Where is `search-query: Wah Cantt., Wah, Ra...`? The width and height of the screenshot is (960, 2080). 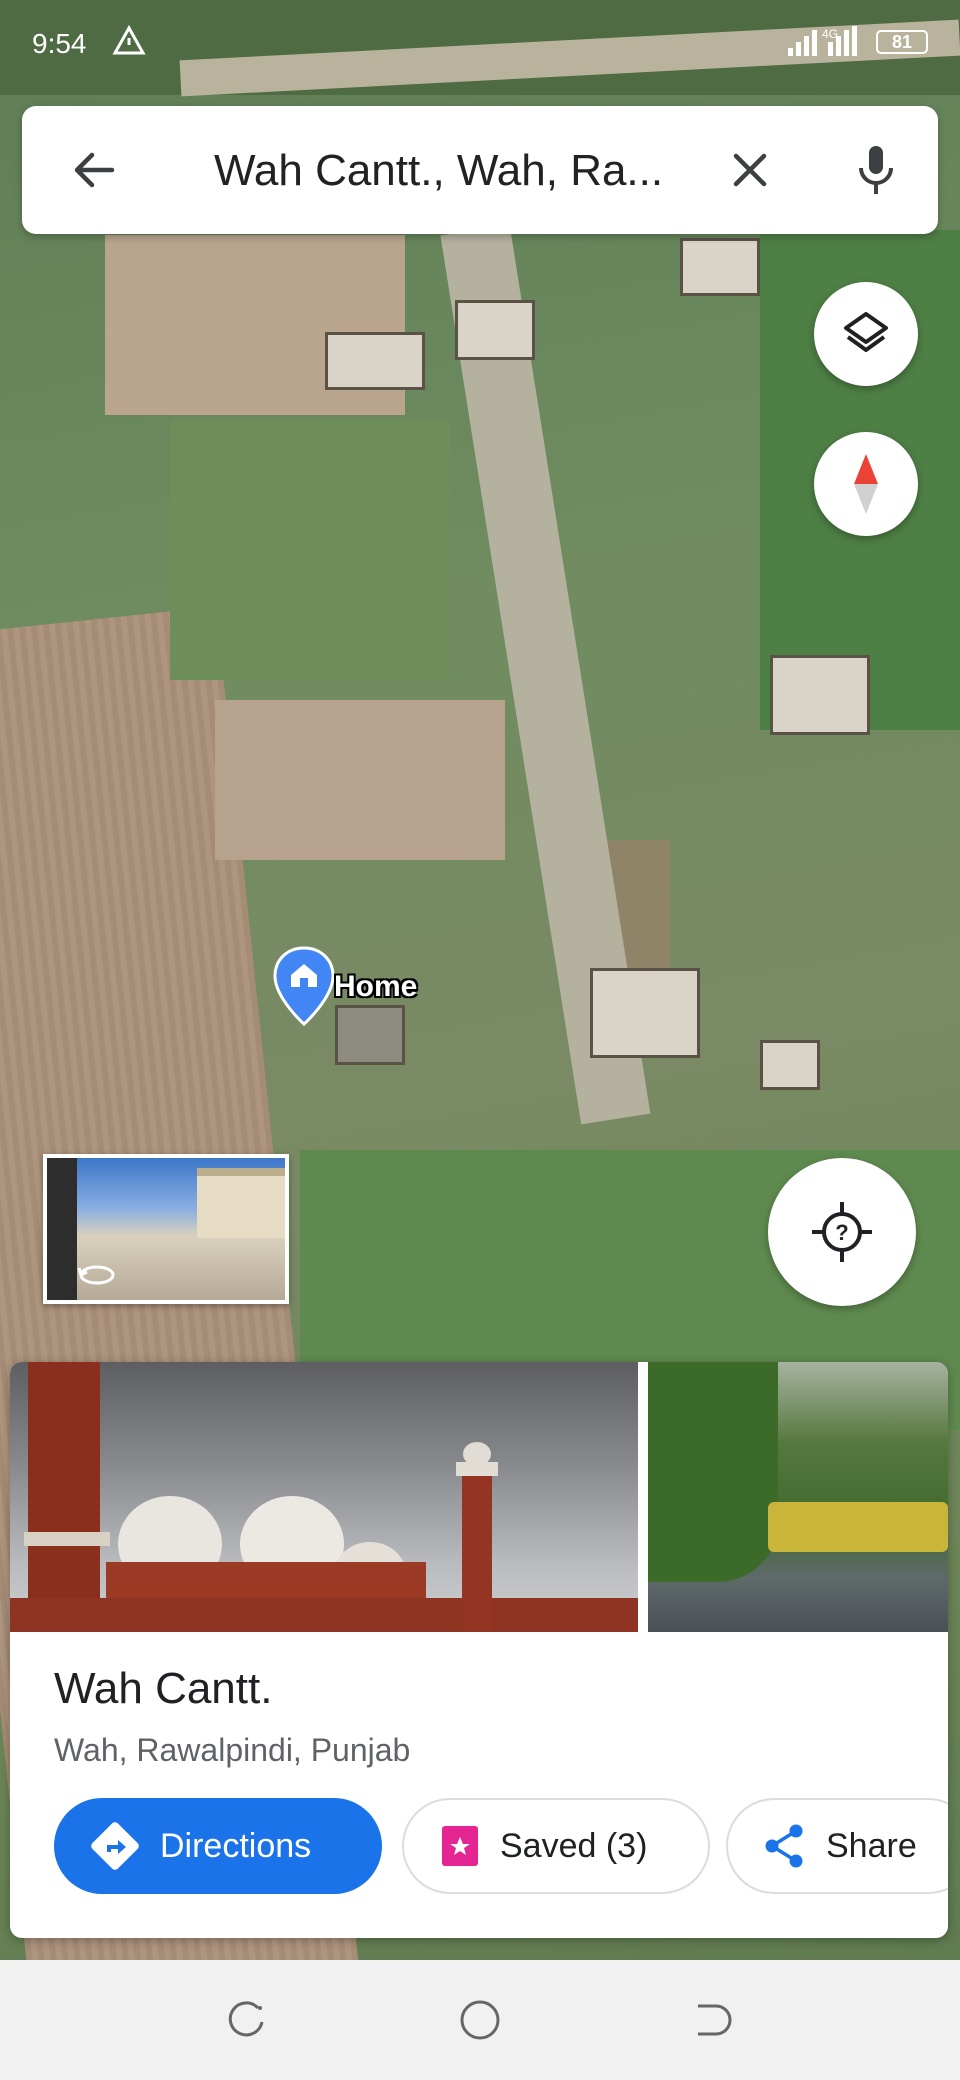 search-query: Wah Cantt., Wah, Ra... is located at coordinates (438, 171).